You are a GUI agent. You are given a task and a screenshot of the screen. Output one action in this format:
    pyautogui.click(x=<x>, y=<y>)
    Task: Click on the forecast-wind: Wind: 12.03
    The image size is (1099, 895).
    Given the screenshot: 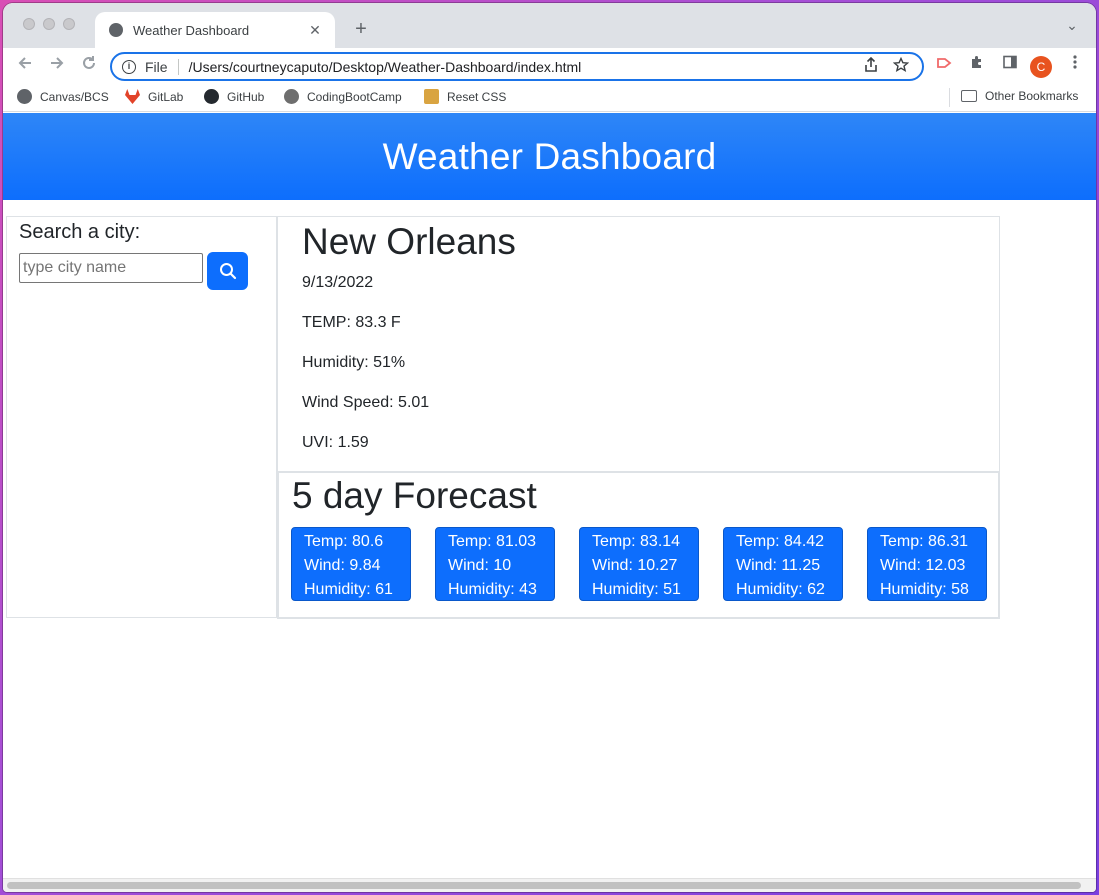 What is the action you would take?
    pyautogui.click(x=923, y=565)
    